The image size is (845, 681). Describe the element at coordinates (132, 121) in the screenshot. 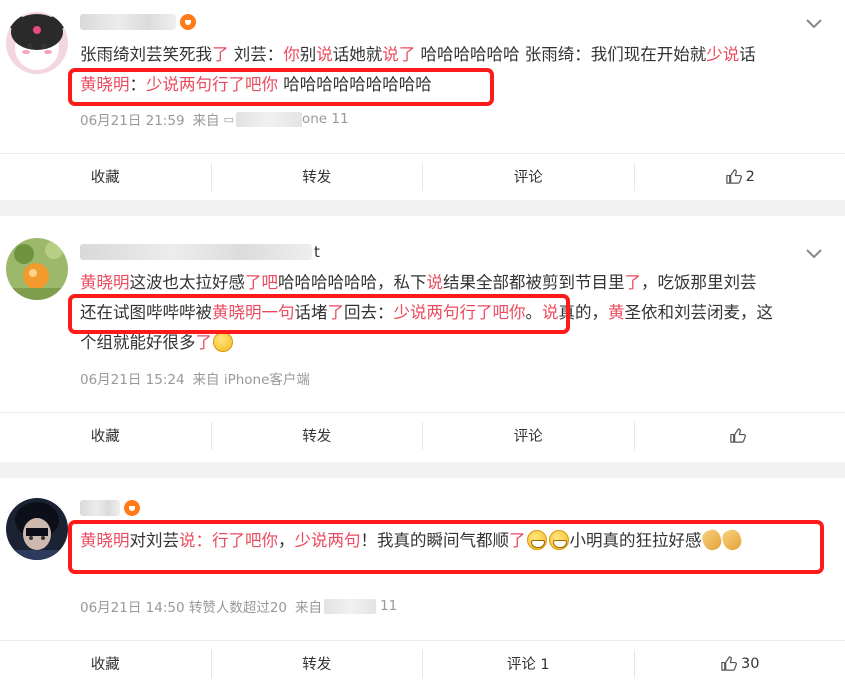

I see `post-date: 06月21日 21:59` at that location.